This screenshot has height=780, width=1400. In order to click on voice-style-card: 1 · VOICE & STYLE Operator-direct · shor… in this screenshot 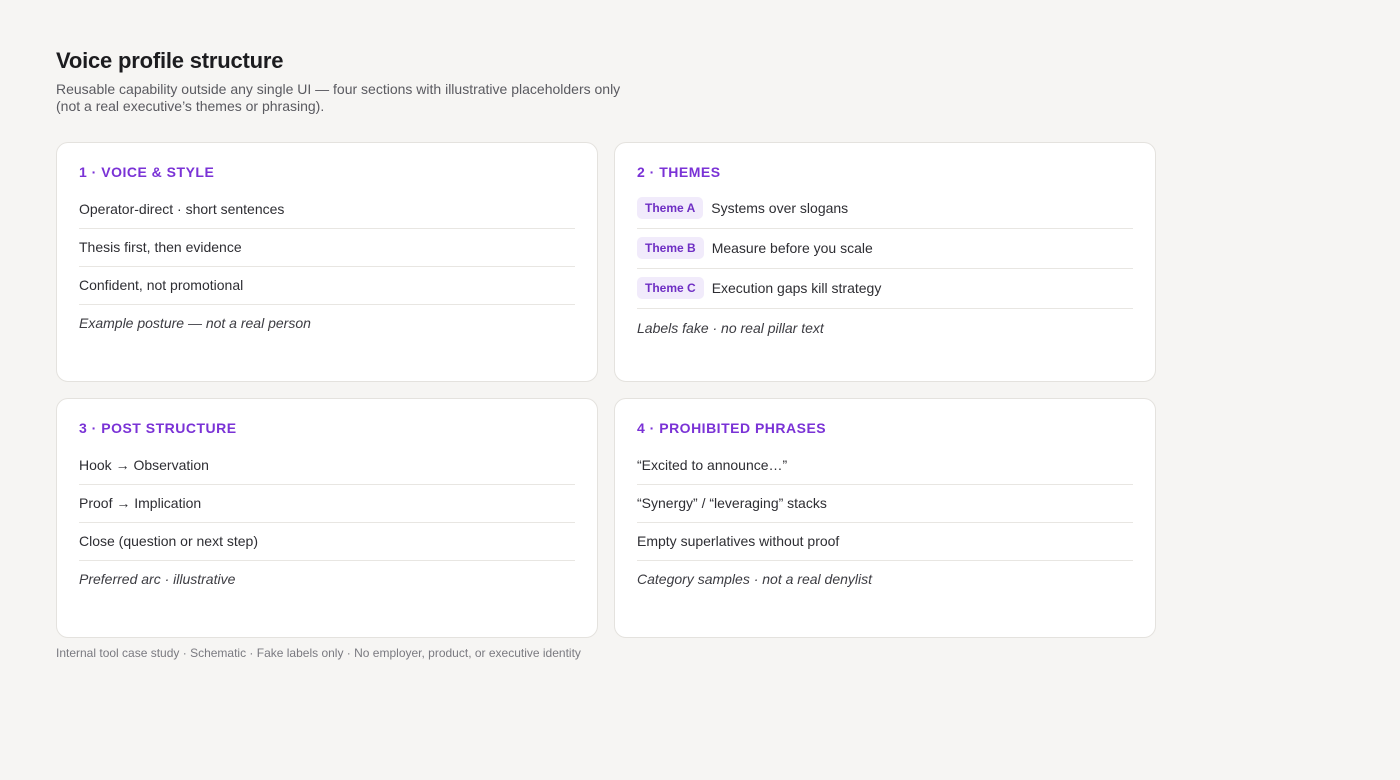, I will do `click(327, 262)`.